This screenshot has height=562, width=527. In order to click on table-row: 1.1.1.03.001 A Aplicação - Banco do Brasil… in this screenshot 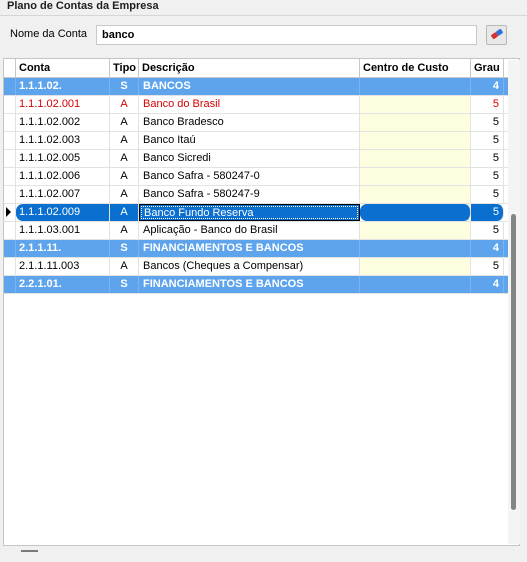, I will do `click(261, 231)`.